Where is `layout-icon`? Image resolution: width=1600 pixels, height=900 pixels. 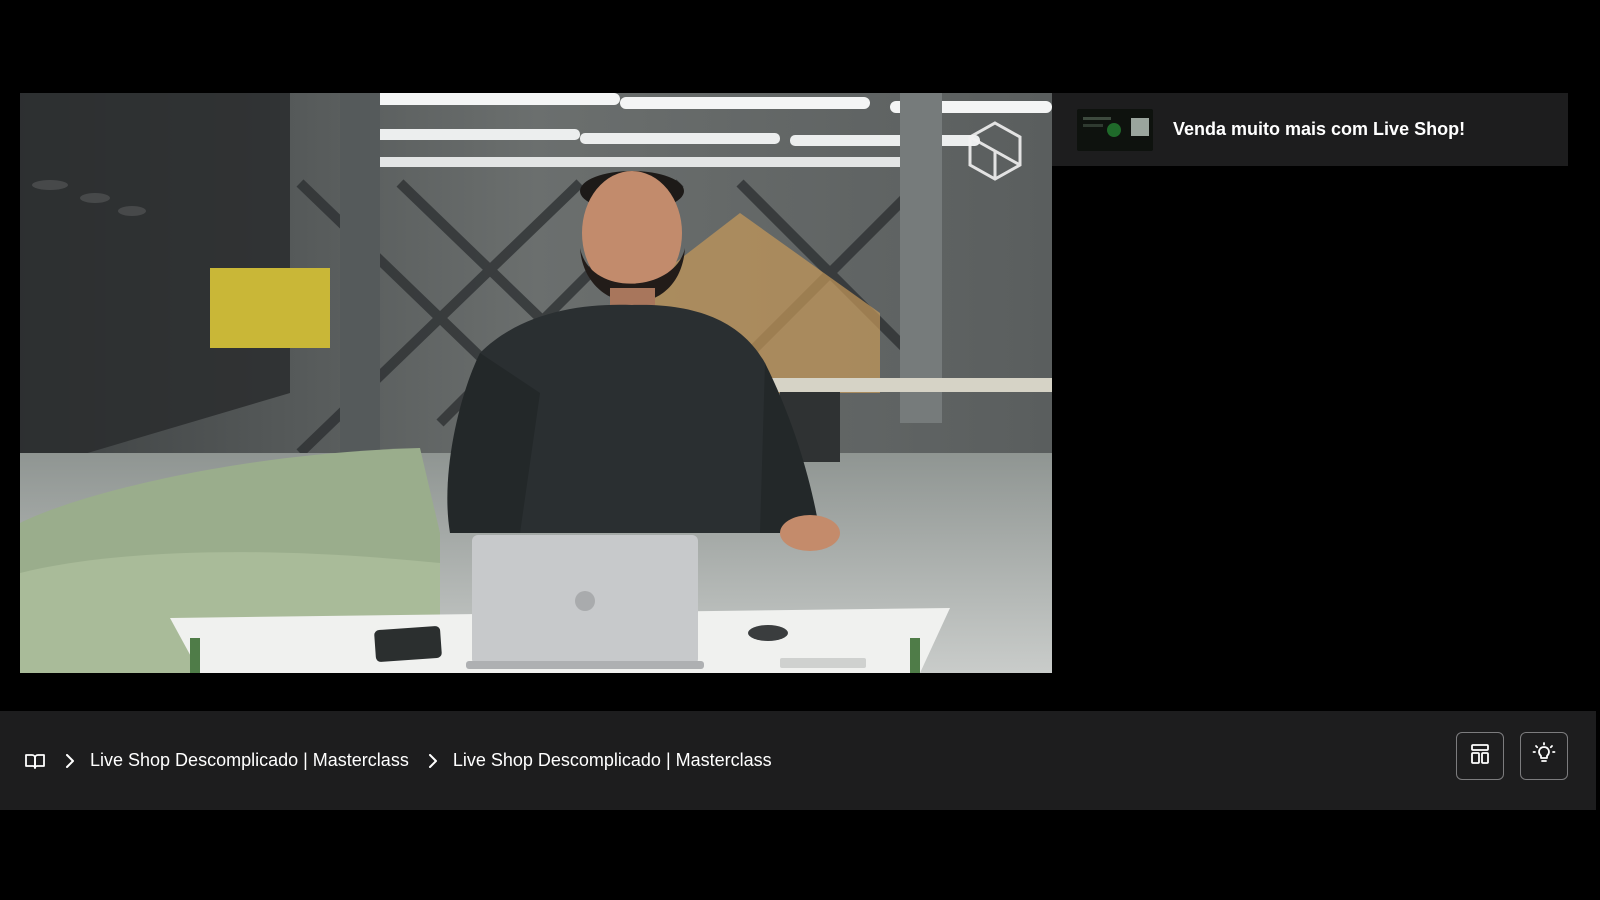
layout-icon is located at coordinates (1480, 756).